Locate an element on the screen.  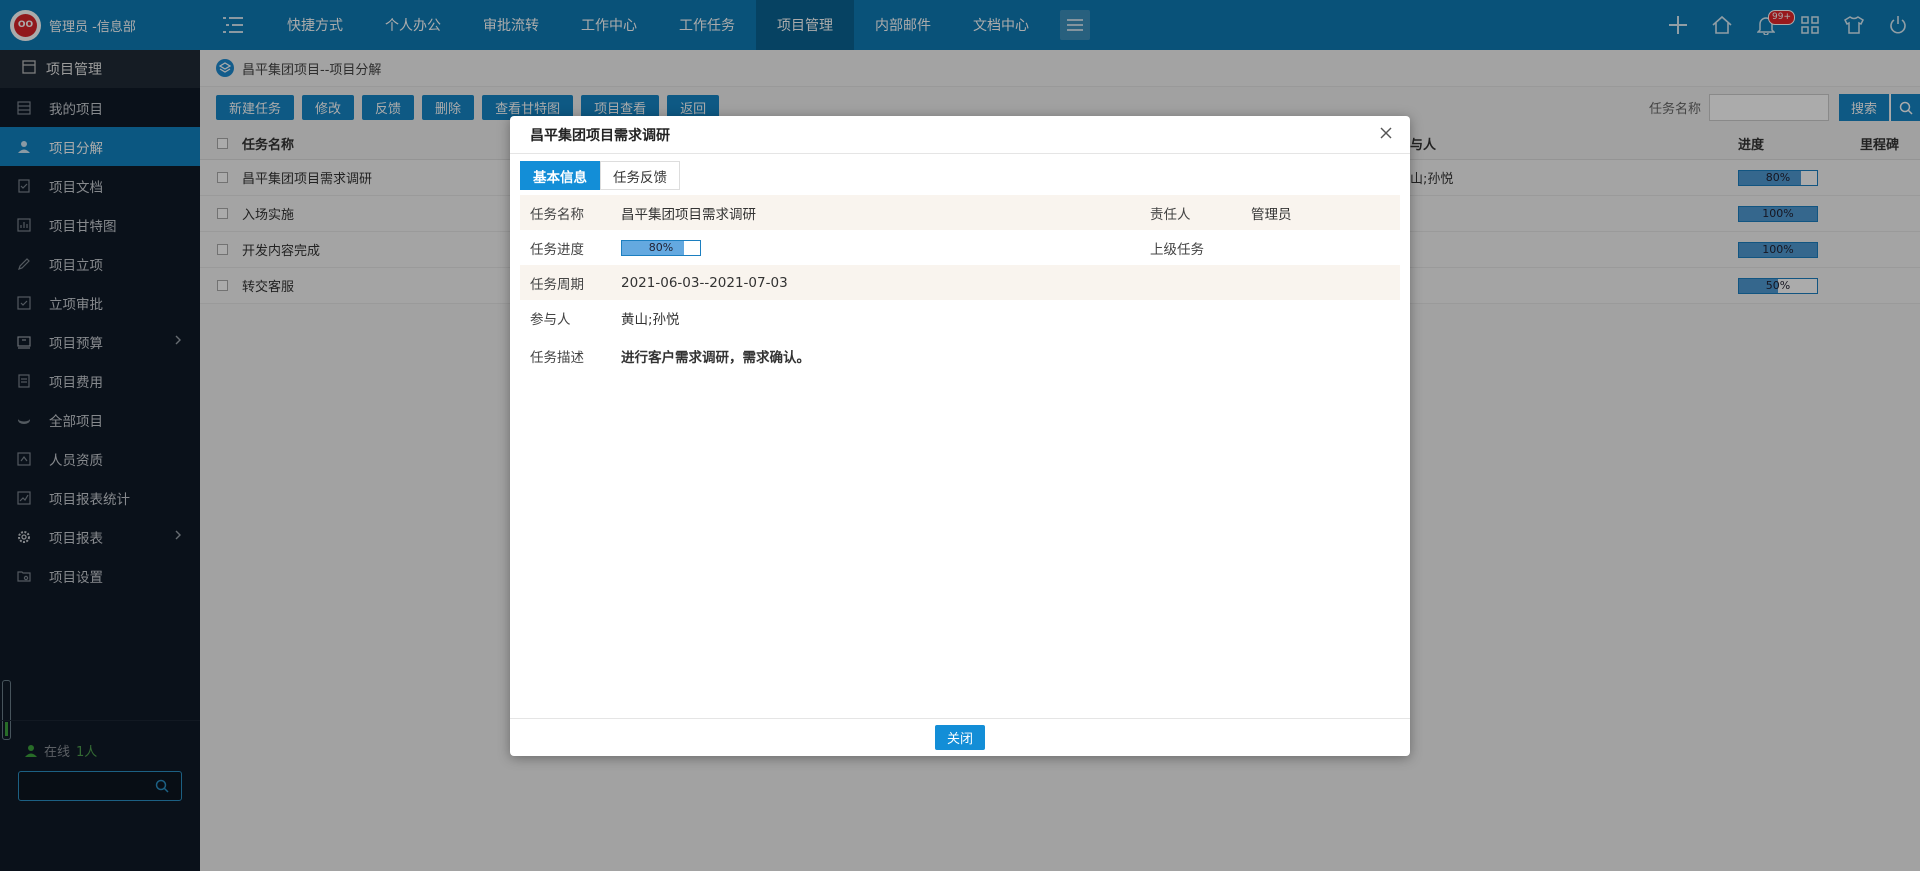
info-row: 任务进度 80% 上级任务 is located at coordinates (960, 247).